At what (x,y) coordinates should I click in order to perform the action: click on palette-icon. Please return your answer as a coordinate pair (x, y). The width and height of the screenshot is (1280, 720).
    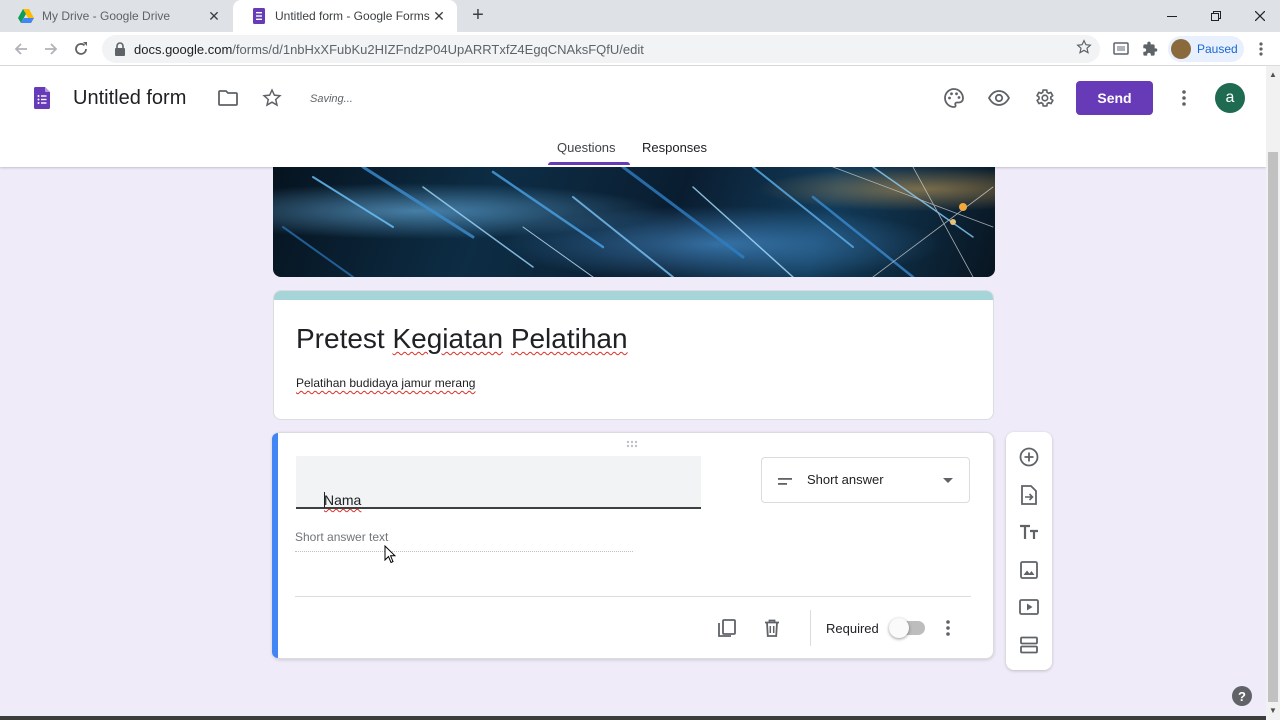
    Looking at the image, I should click on (954, 98).